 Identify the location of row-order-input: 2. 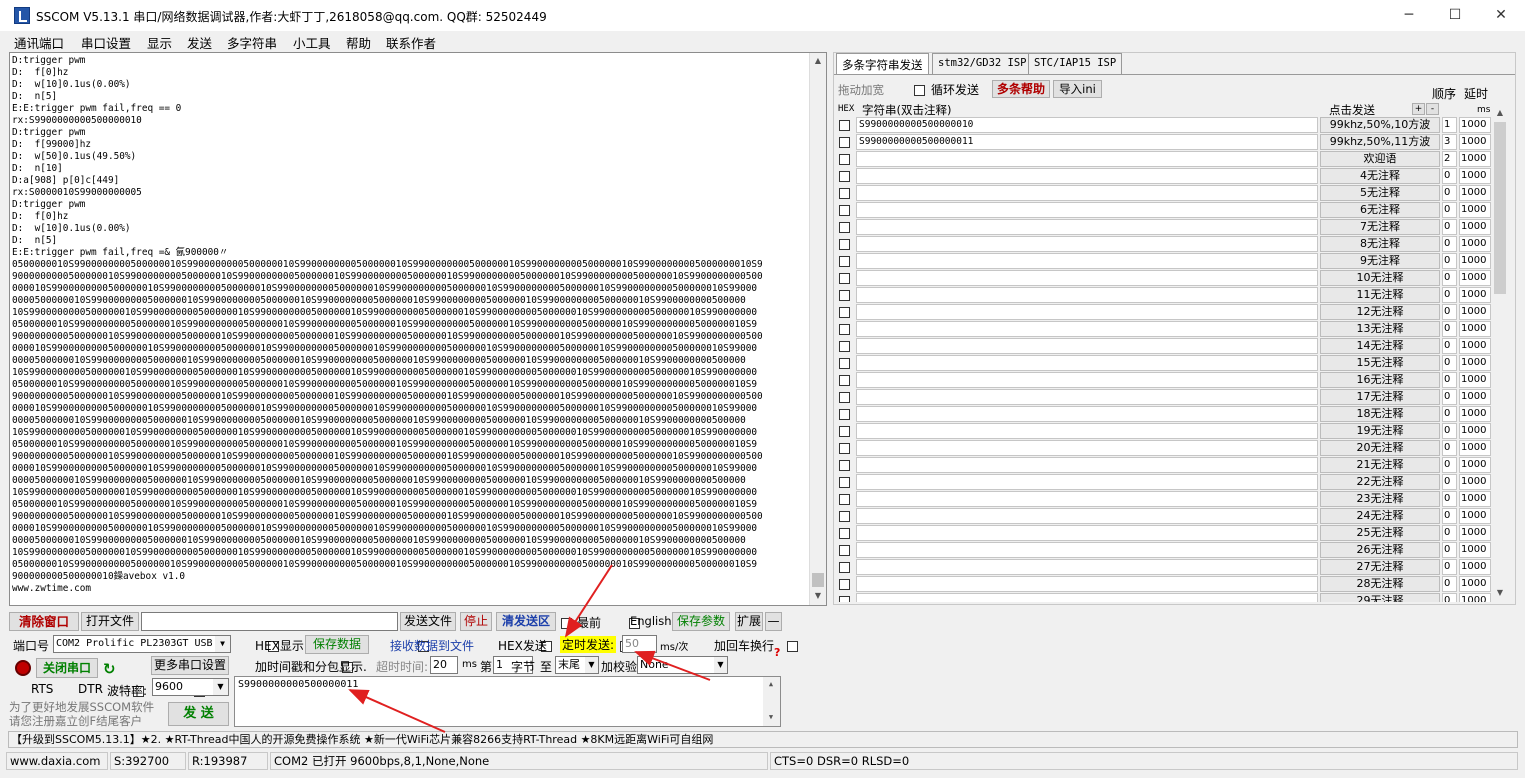
(1449, 159).